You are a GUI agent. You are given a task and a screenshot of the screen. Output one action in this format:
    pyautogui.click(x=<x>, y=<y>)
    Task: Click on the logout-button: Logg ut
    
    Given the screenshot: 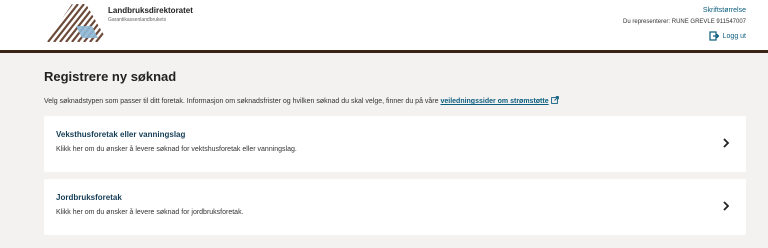 What is the action you would take?
    pyautogui.click(x=727, y=36)
    